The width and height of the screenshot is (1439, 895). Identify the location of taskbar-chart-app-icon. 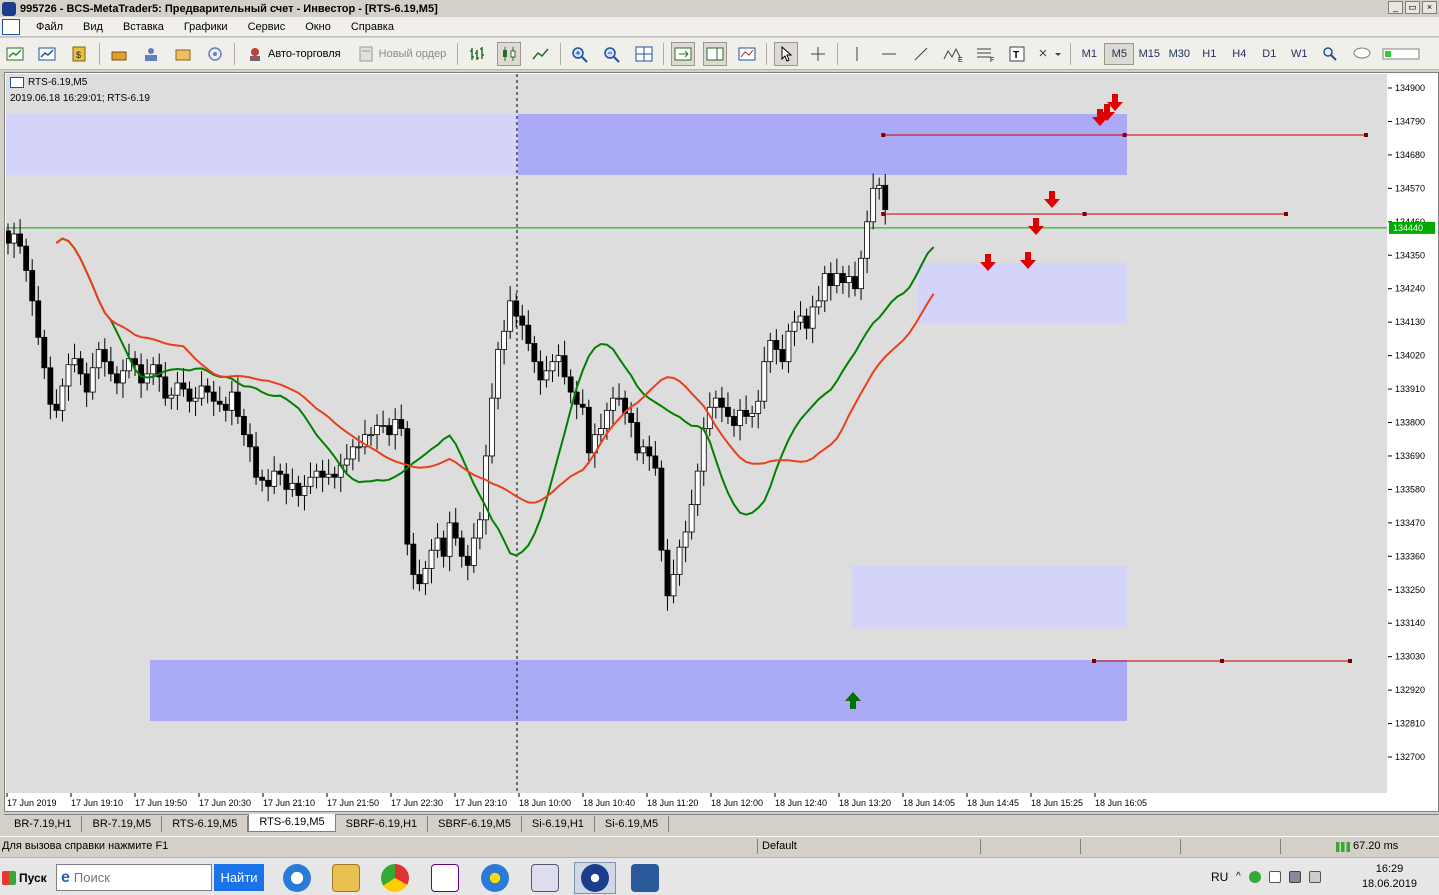
(645, 878).